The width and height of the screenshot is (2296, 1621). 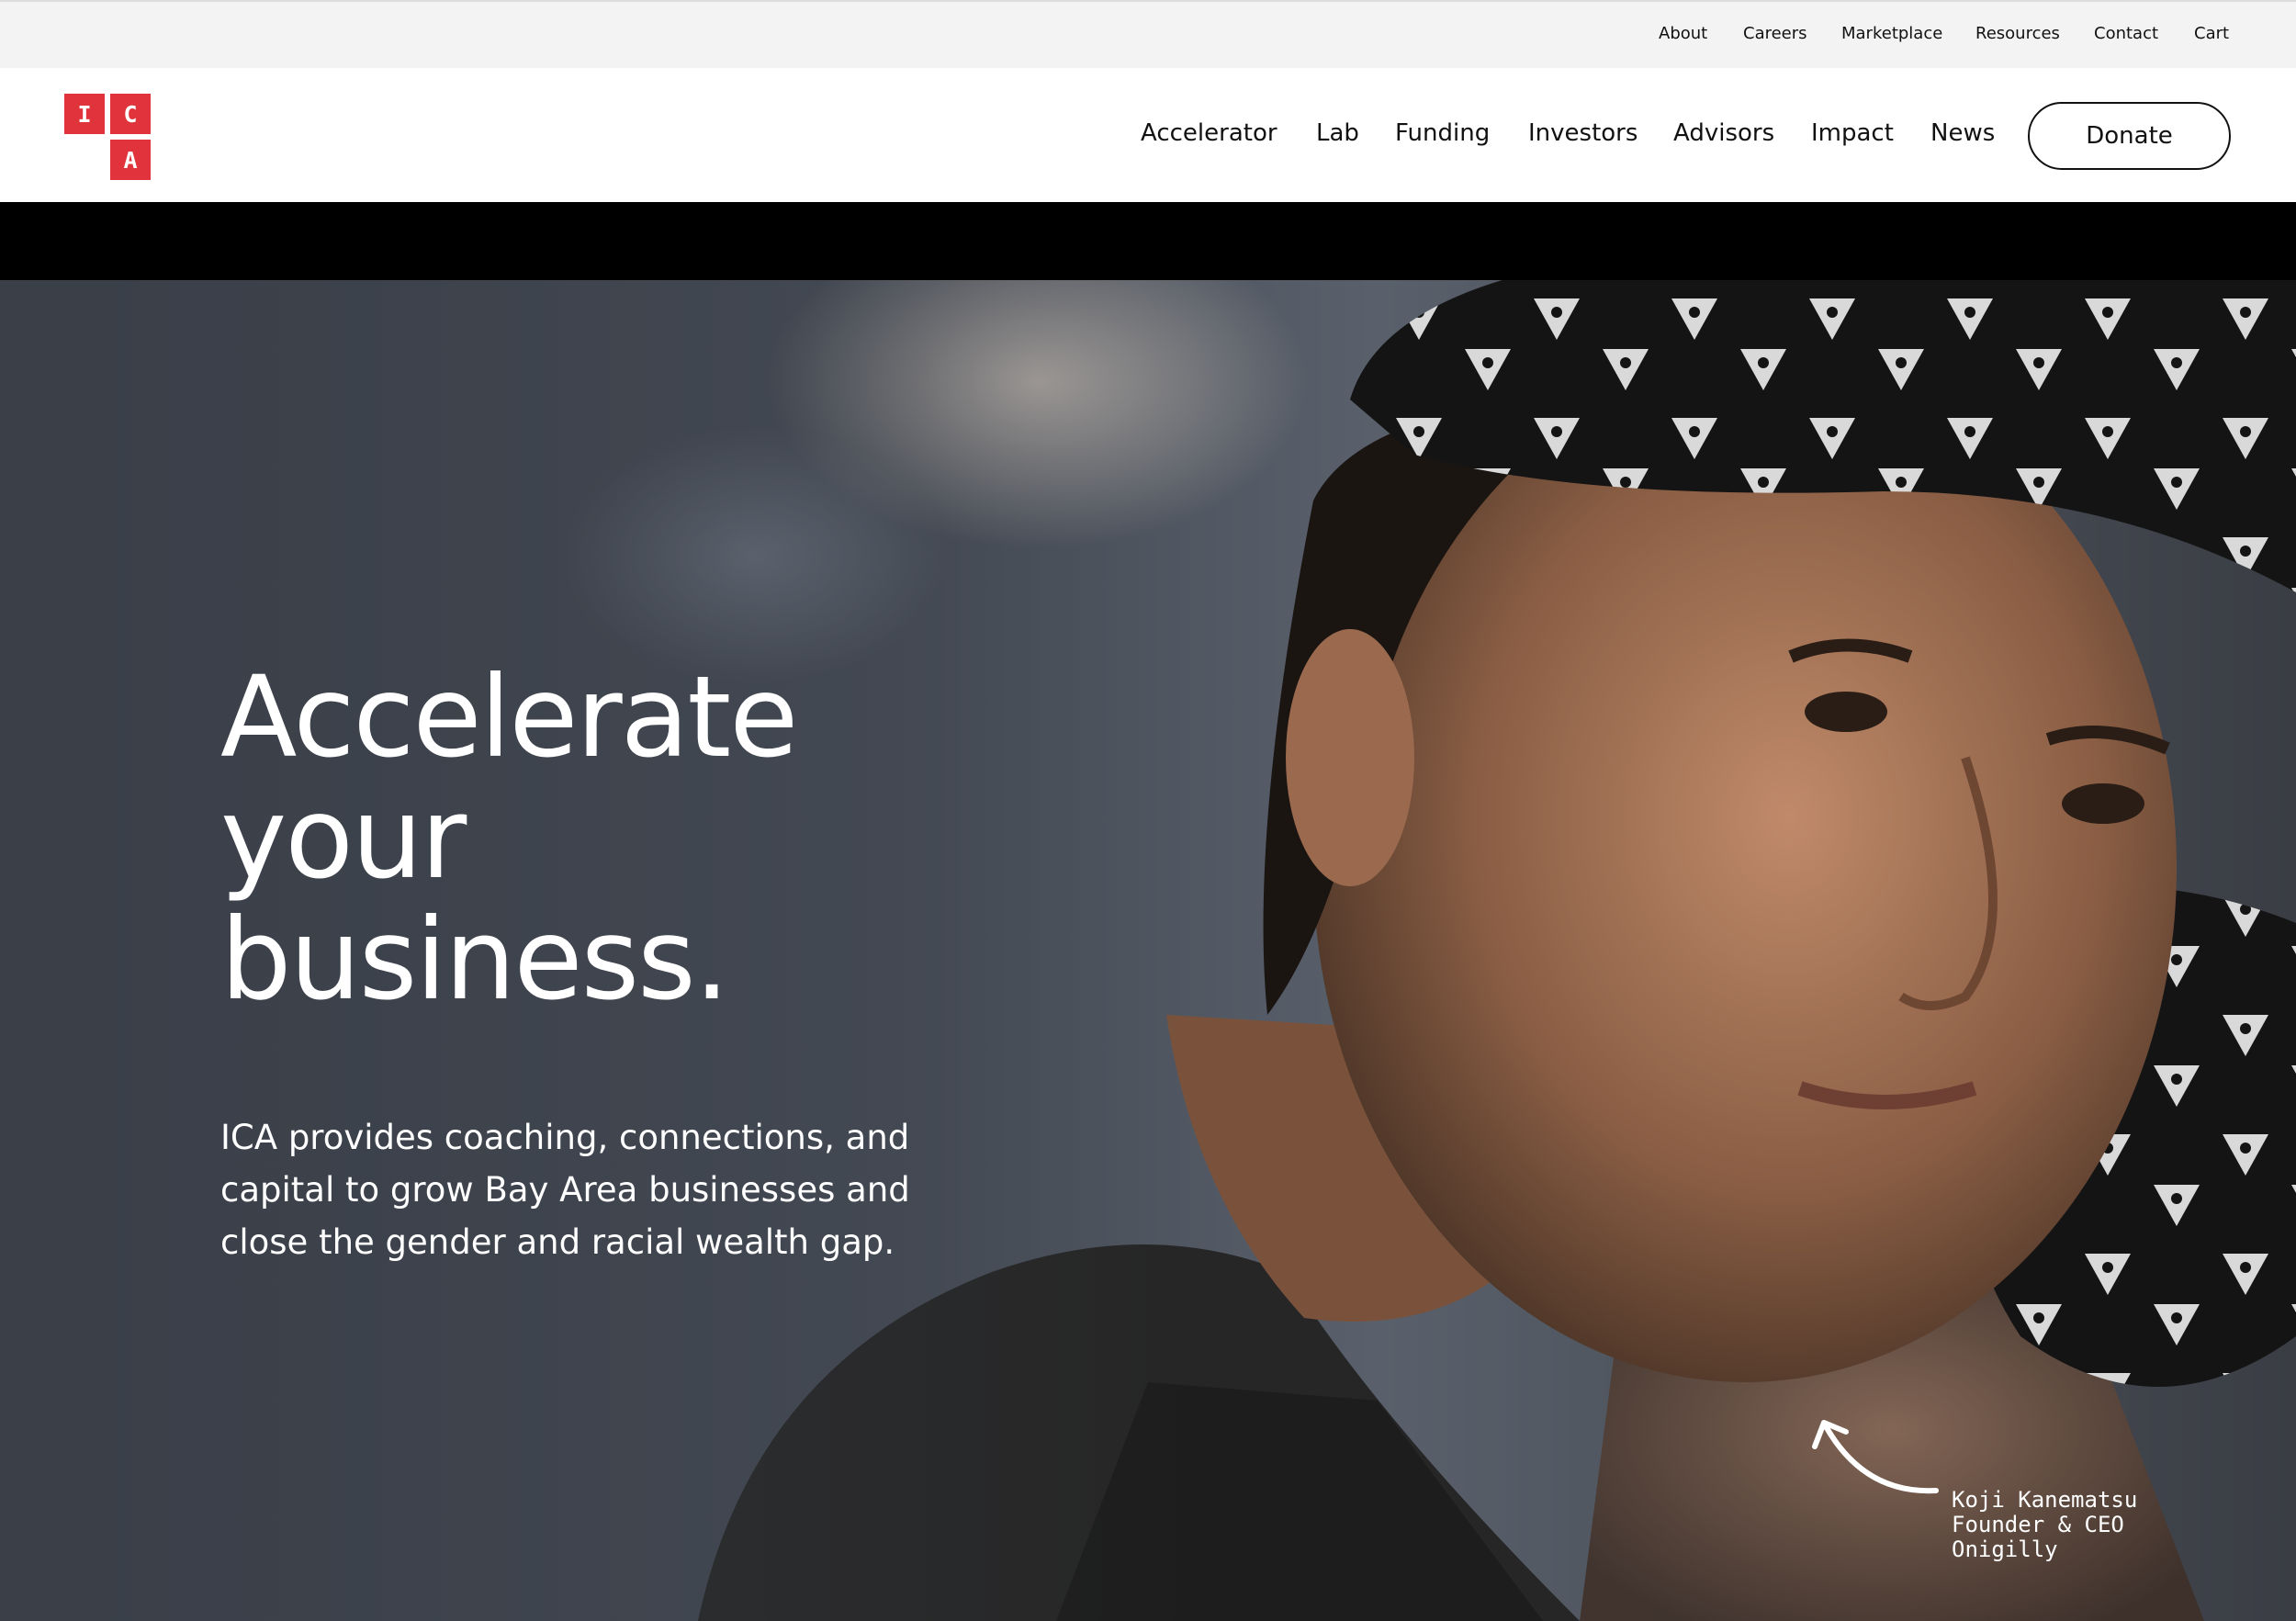 What do you see at coordinates (1683, 33) in the screenshot?
I see `utility-link-about: About` at bounding box center [1683, 33].